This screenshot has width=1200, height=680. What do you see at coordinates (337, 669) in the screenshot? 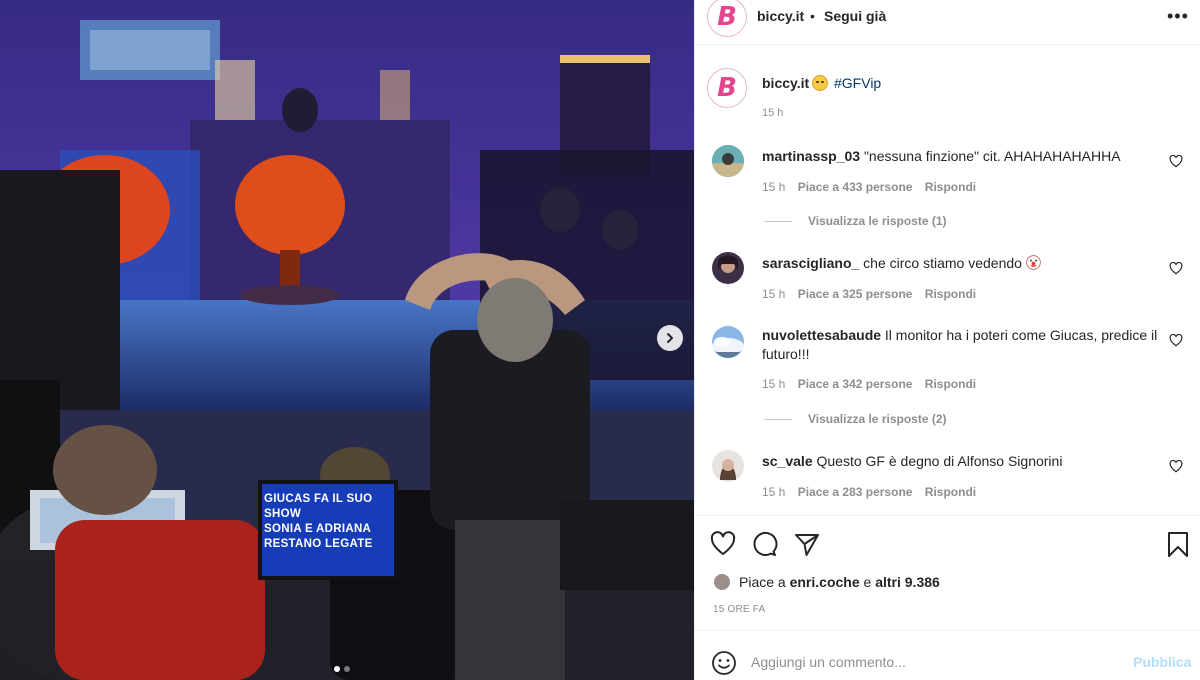
I see `carousel-dot-active` at bounding box center [337, 669].